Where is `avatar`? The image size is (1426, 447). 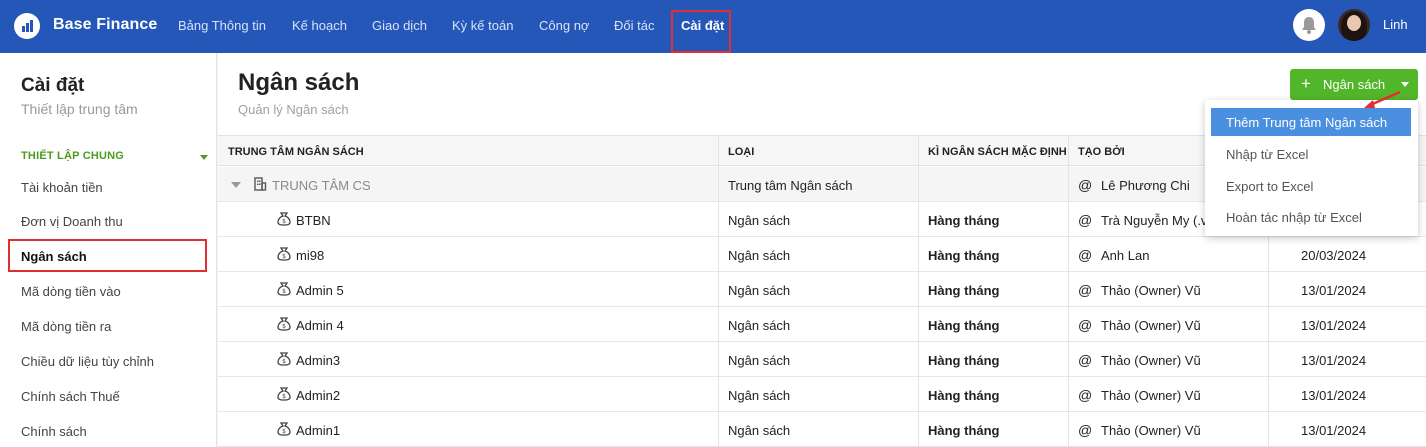 avatar is located at coordinates (1354, 25).